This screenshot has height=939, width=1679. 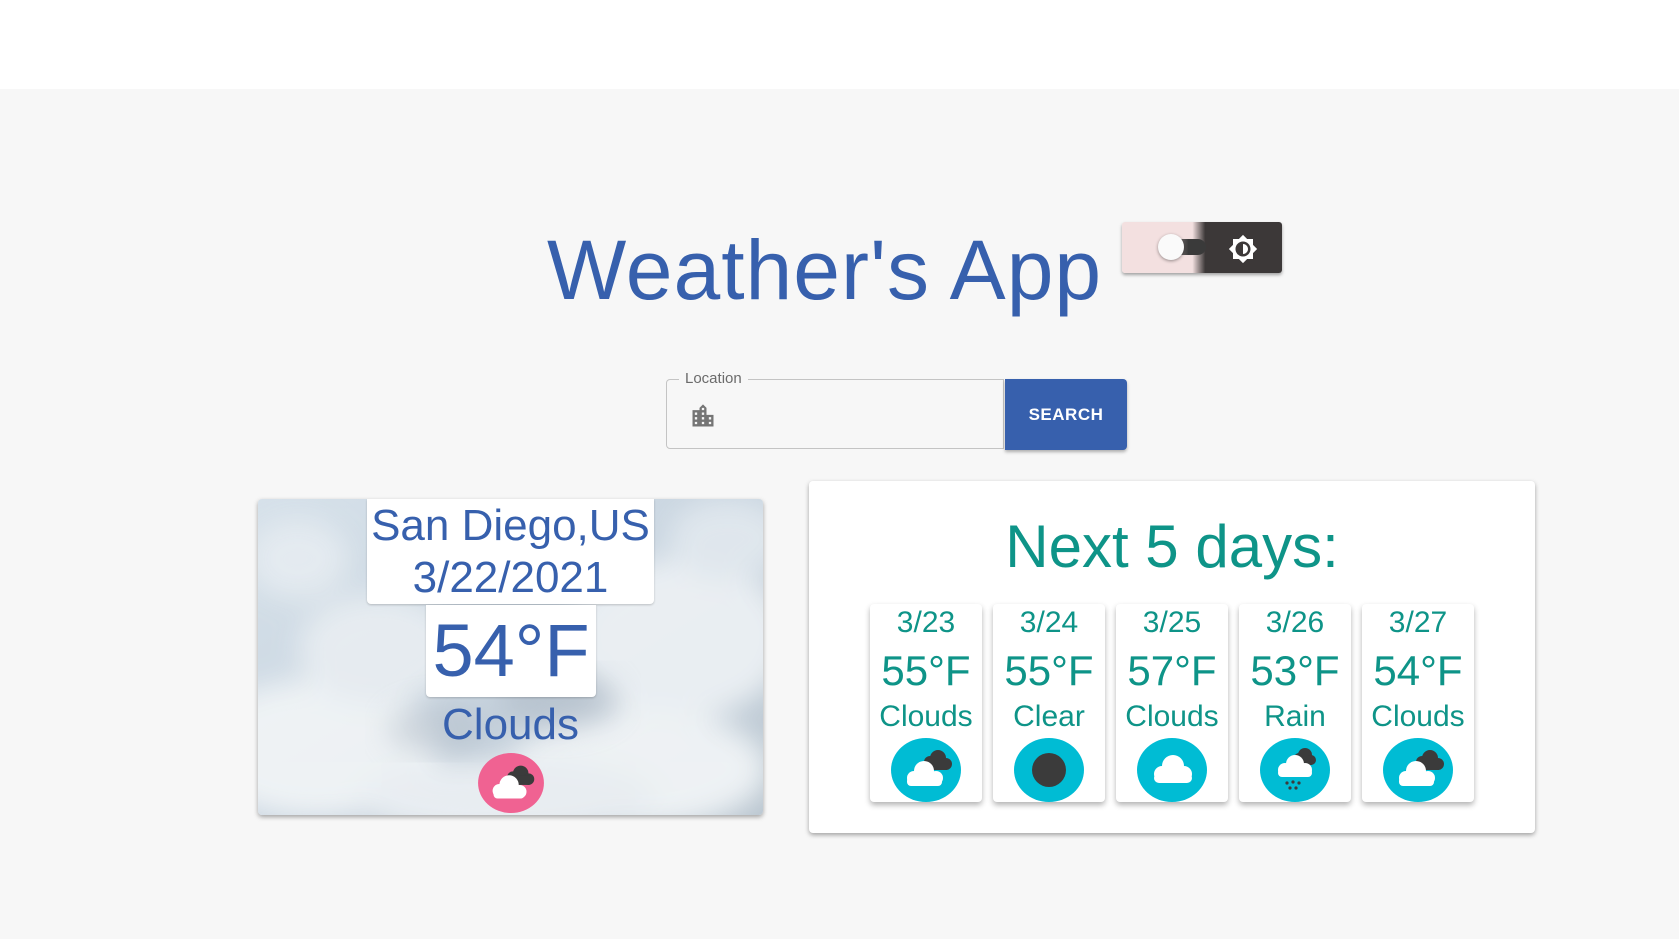 What do you see at coordinates (1172, 546) in the screenshot?
I see `forecast-title: Next 5 days:` at bounding box center [1172, 546].